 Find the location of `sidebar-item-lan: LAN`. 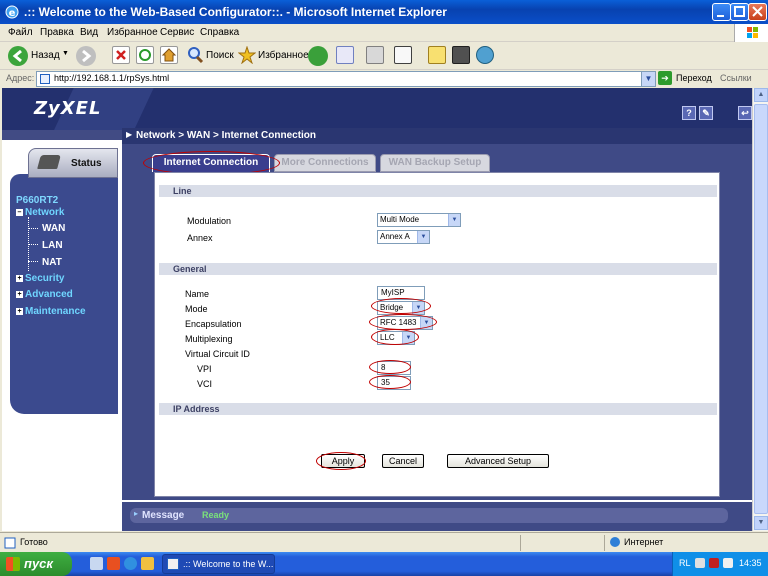

sidebar-item-lan: LAN is located at coordinates (52, 245).